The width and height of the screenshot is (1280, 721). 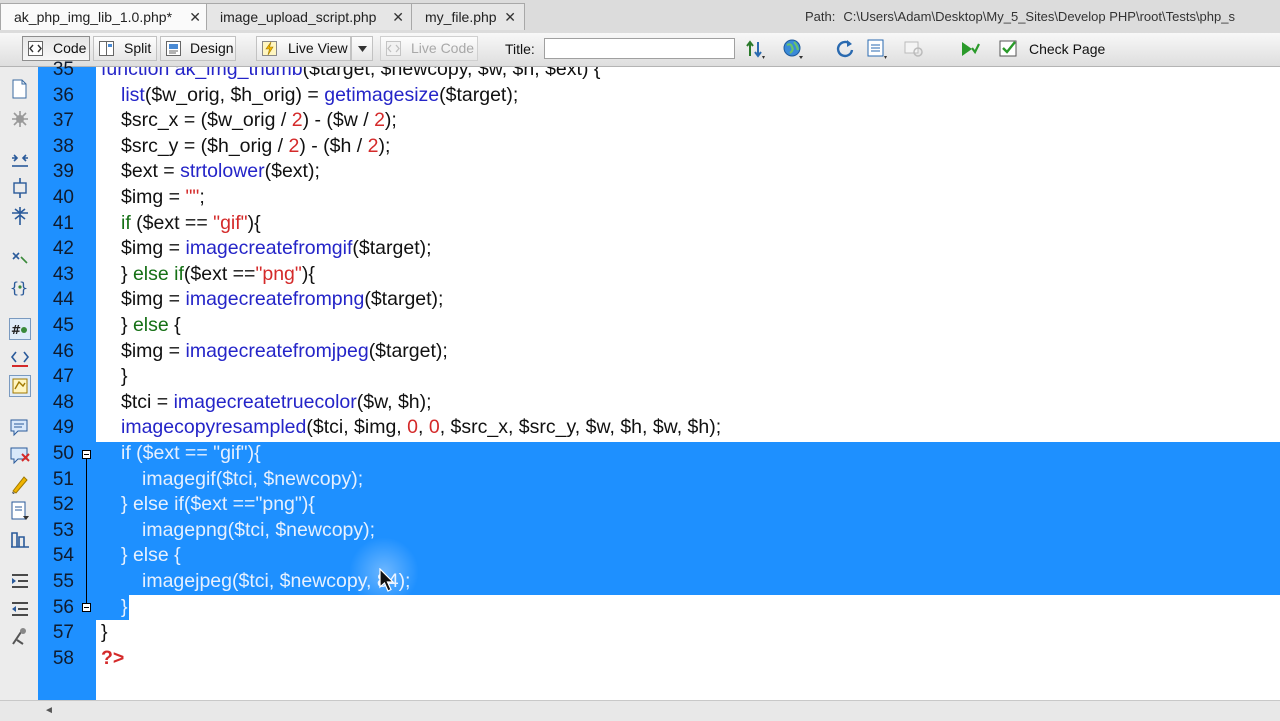 What do you see at coordinates (298, 17) in the screenshot?
I see `tab-label: image_upload_script.php` at bounding box center [298, 17].